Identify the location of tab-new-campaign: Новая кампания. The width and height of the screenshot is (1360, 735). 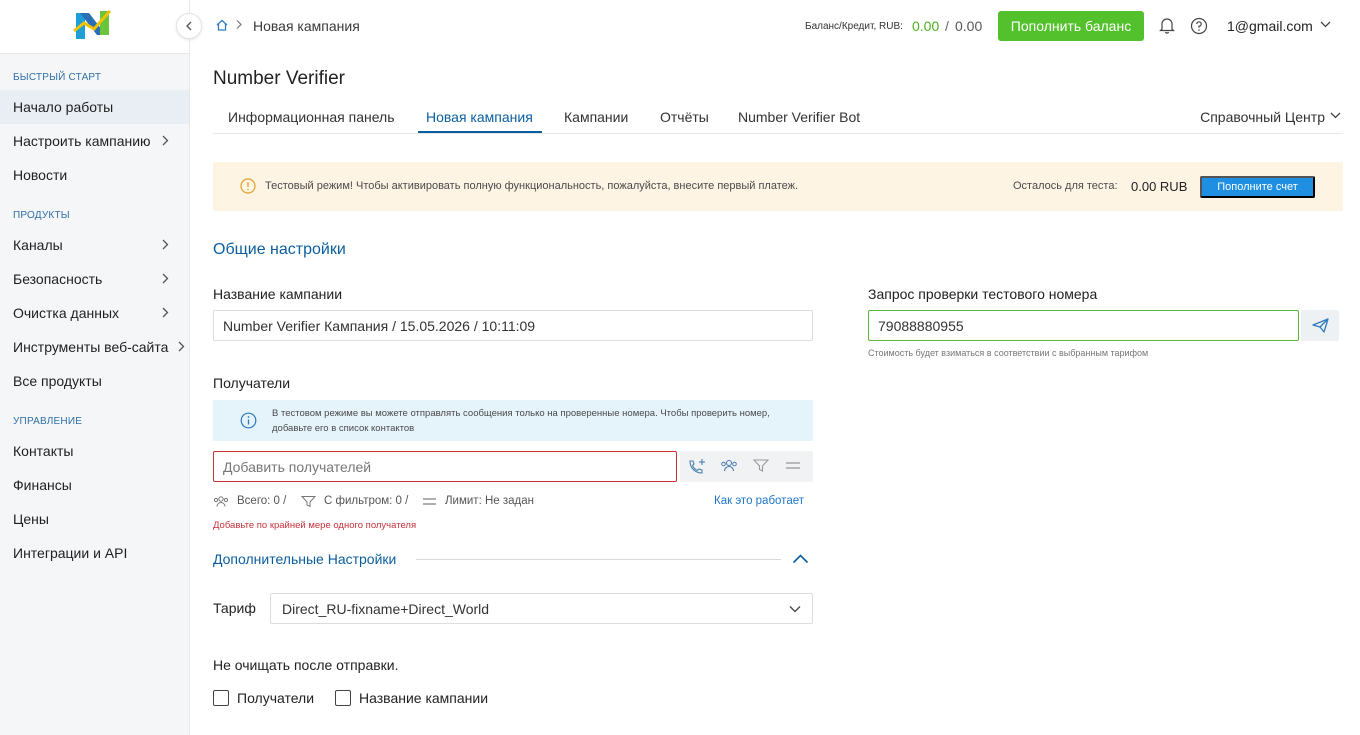
(479, 117).